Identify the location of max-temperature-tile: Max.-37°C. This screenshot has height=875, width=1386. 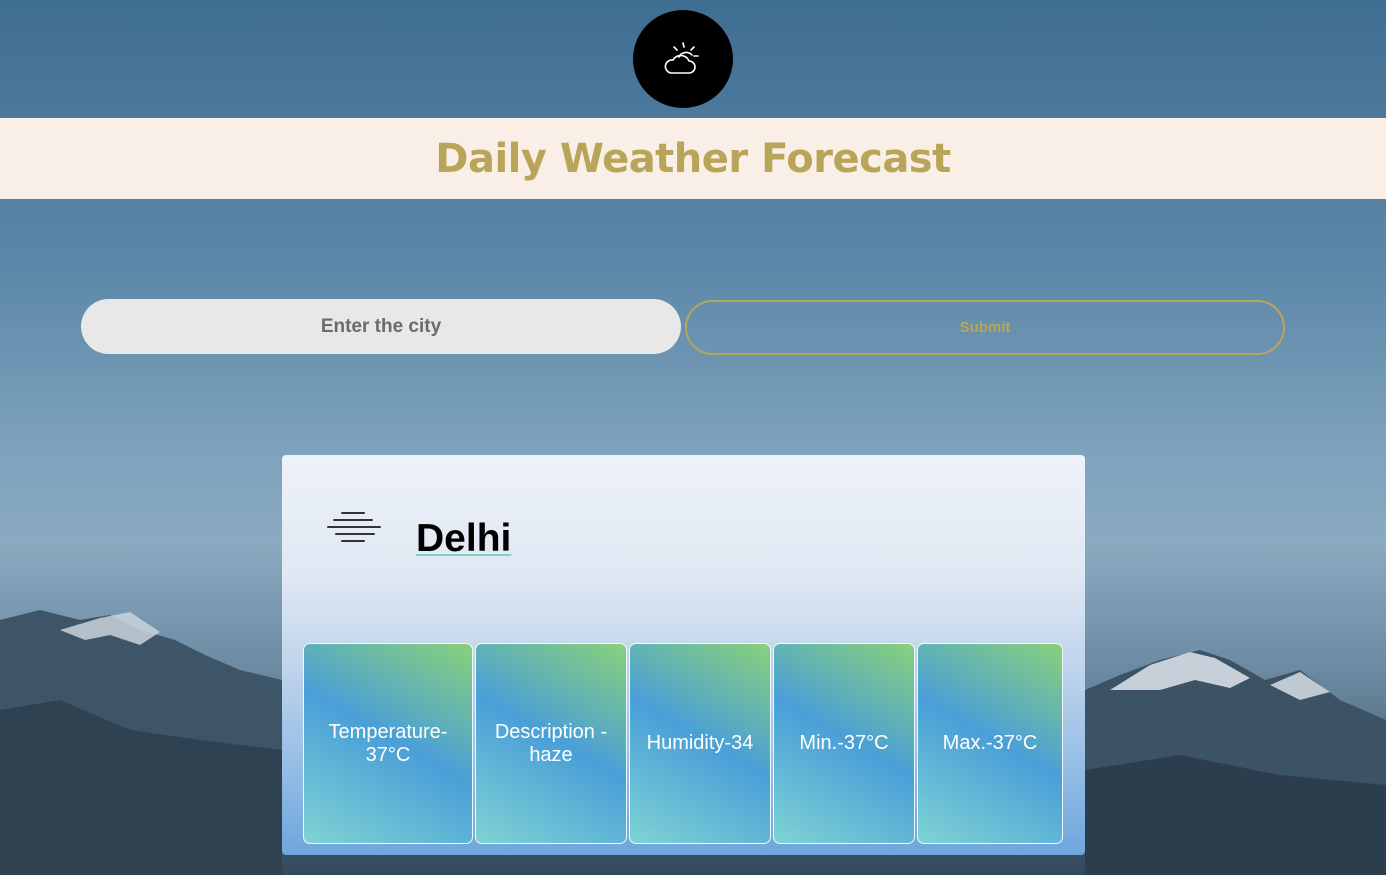
(990, 743).